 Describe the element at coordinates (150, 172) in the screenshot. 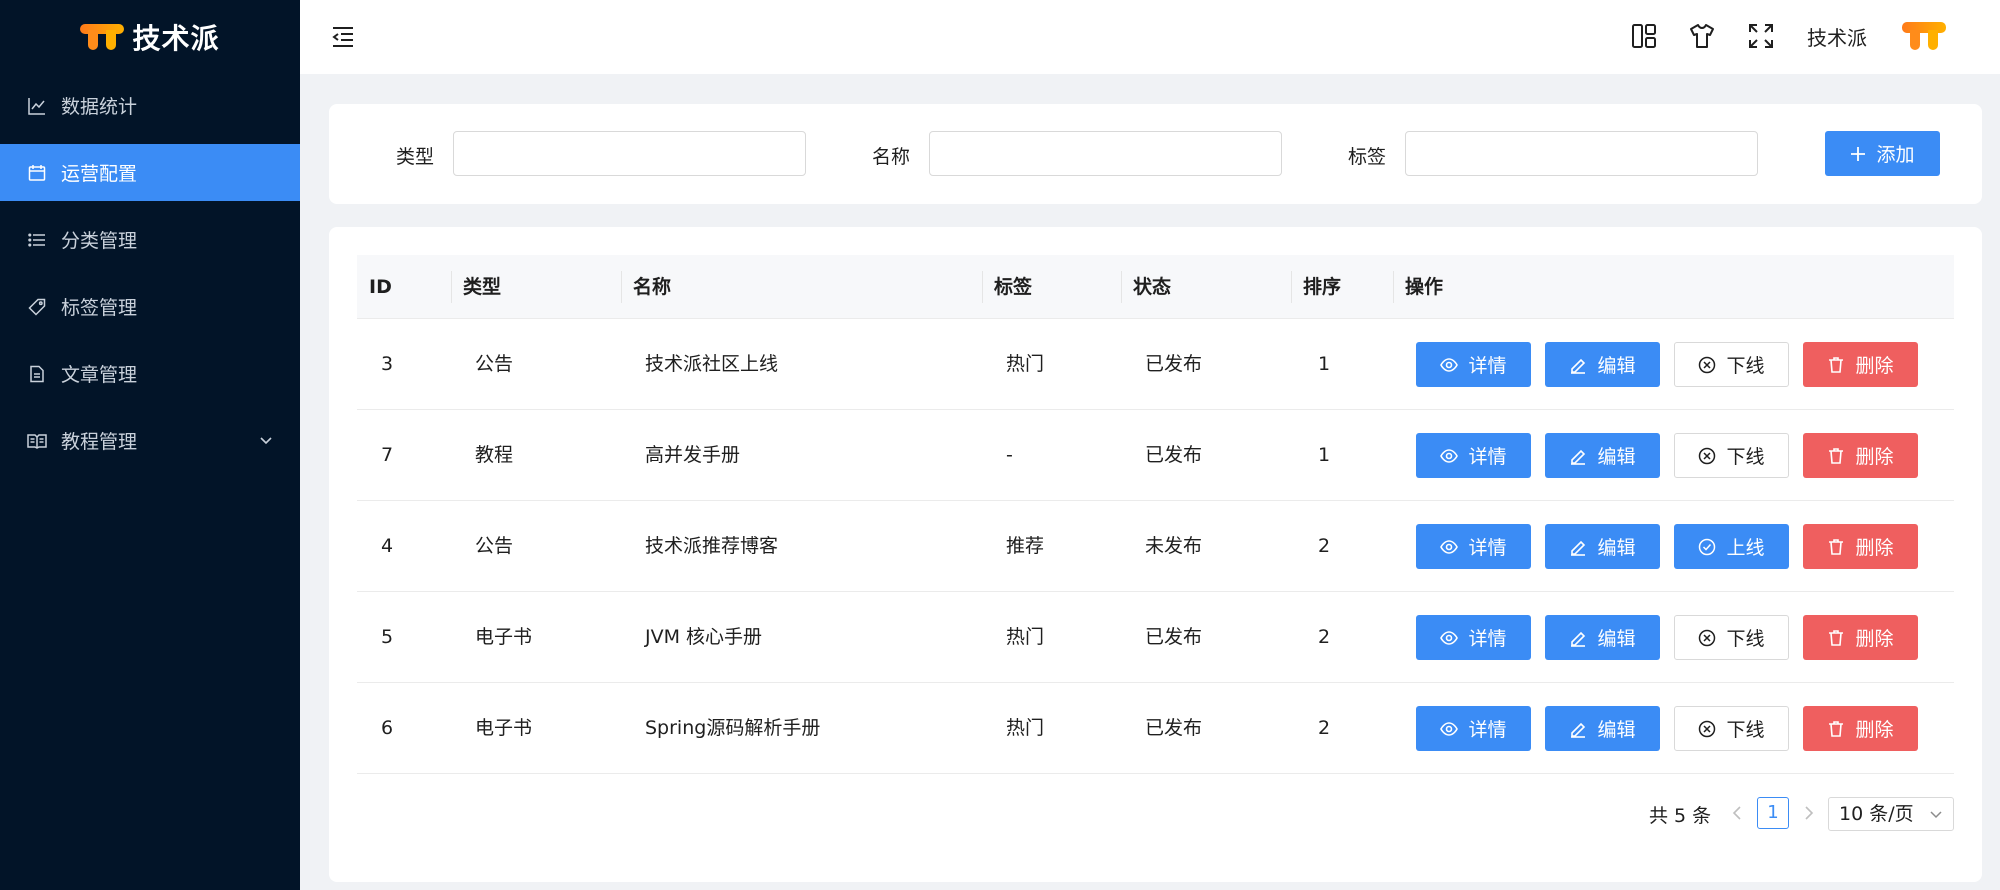

I see `sidebar-item-operations: 运营配置` at that location.